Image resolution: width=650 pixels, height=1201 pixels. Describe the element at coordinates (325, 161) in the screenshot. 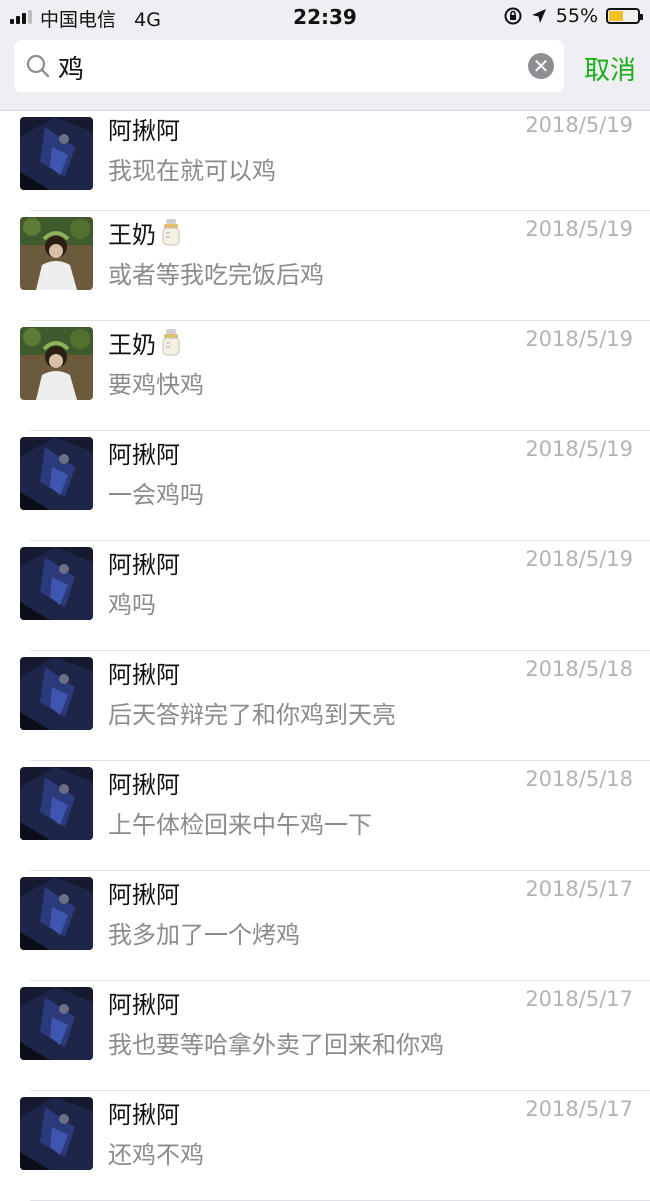

I see `result-row: 阿揪阿 我现在就可以鸡 2018/5/19` at that location.